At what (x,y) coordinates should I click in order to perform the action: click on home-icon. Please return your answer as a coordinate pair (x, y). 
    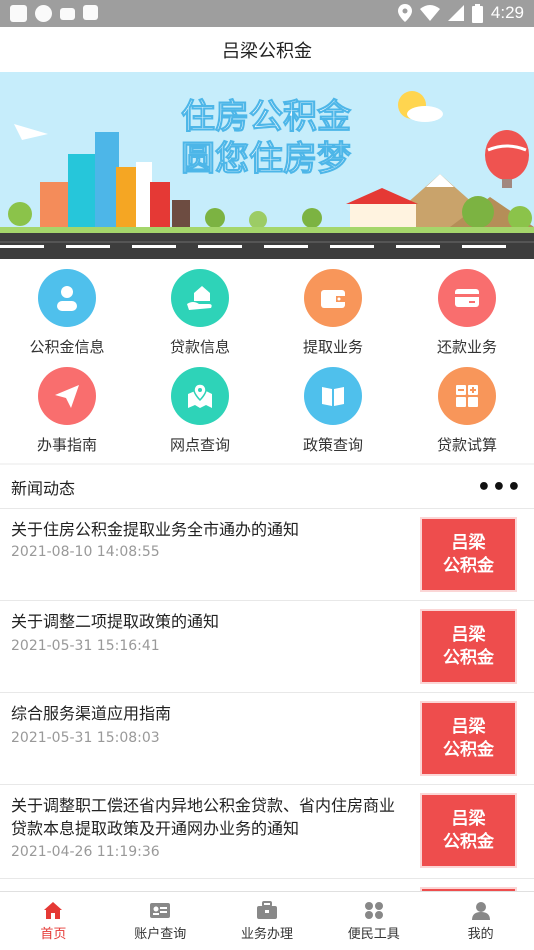
    Looking at the image, I should click on (53, 910).